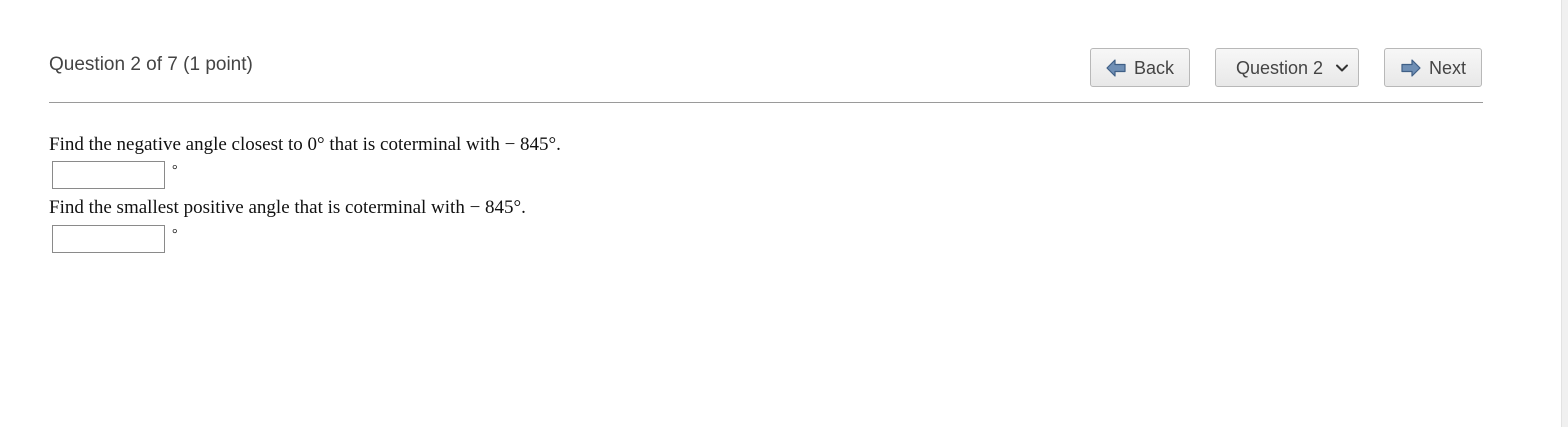 The height and width of the screenshot is (427, 1568). What do you see at coordinates (1564, 213) in the screenshot?
I see `page-scrollbar` at bounding box center [1564, 213].